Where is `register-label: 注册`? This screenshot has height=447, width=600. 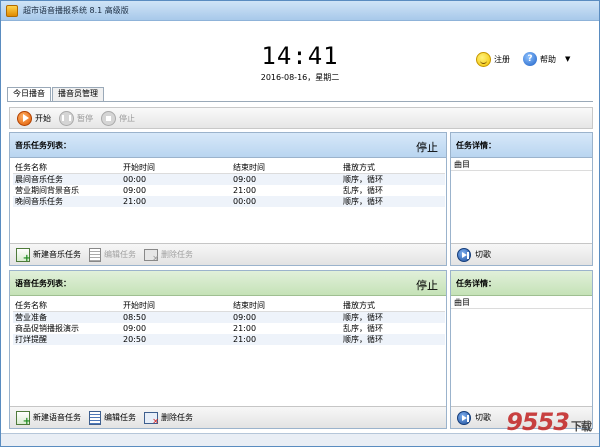
register-label: 注册 is located at coordinates (502, 59).